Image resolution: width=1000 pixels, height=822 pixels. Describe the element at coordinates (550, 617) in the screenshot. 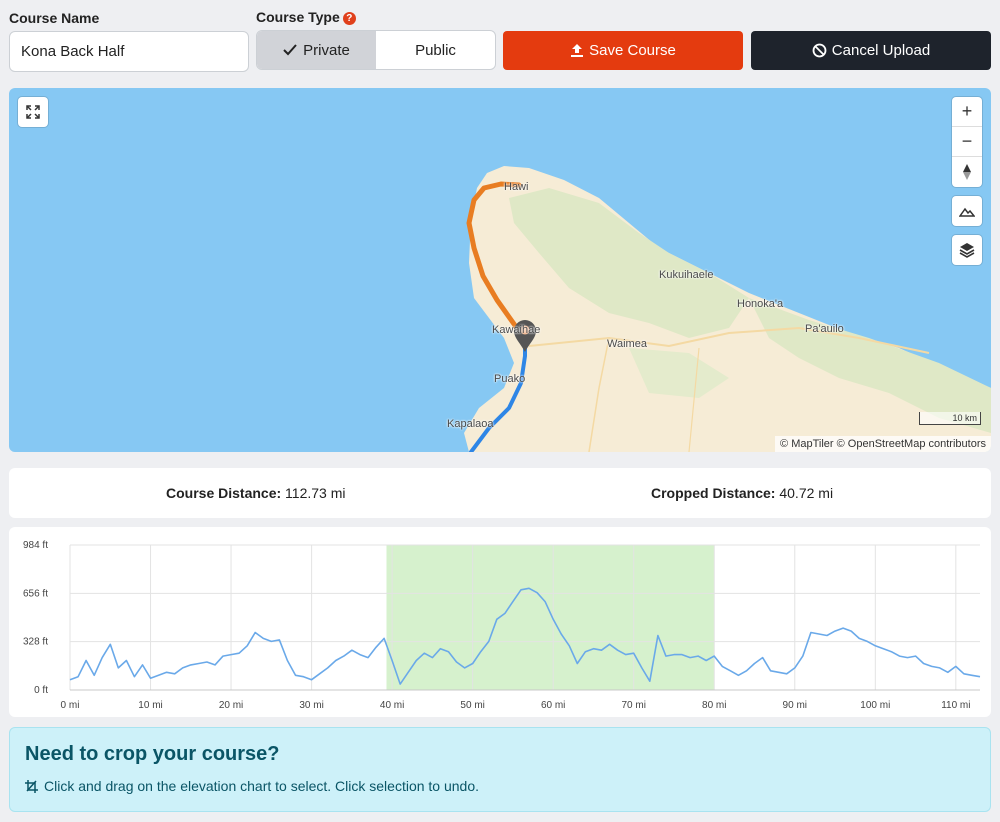

I see `crop-selection` at that location.